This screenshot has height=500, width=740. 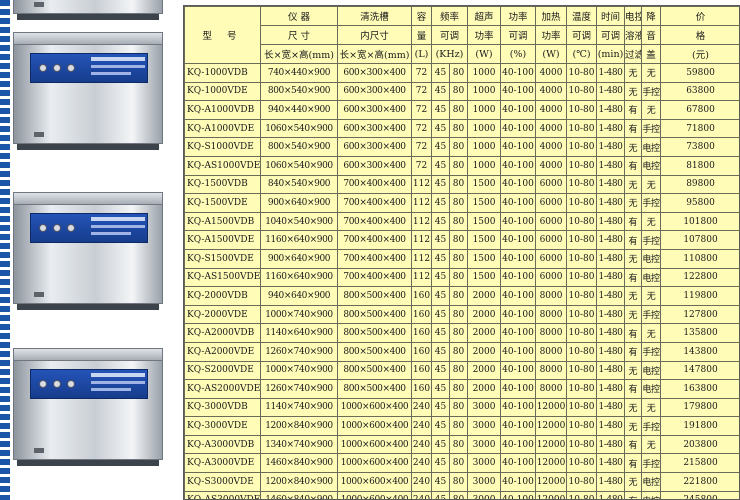 I want to click on cell-model: KQ-3000VDE, so click(x=222, y=426).